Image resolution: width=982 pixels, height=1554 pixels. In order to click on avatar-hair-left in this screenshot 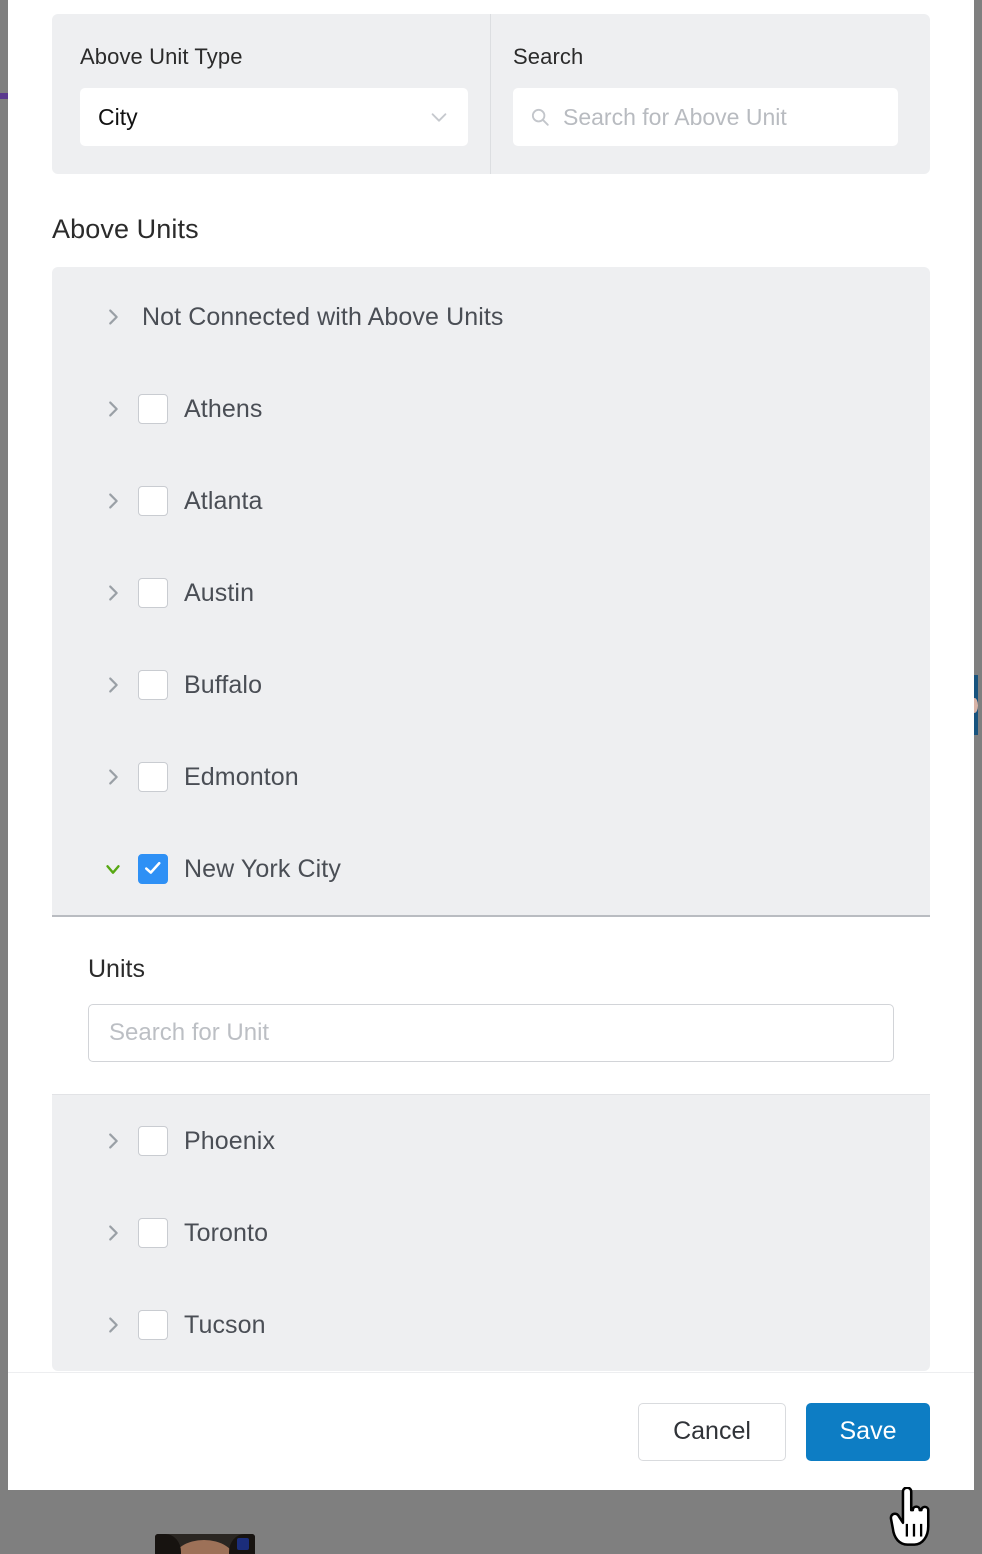, I will do `click(168, 1544)`.